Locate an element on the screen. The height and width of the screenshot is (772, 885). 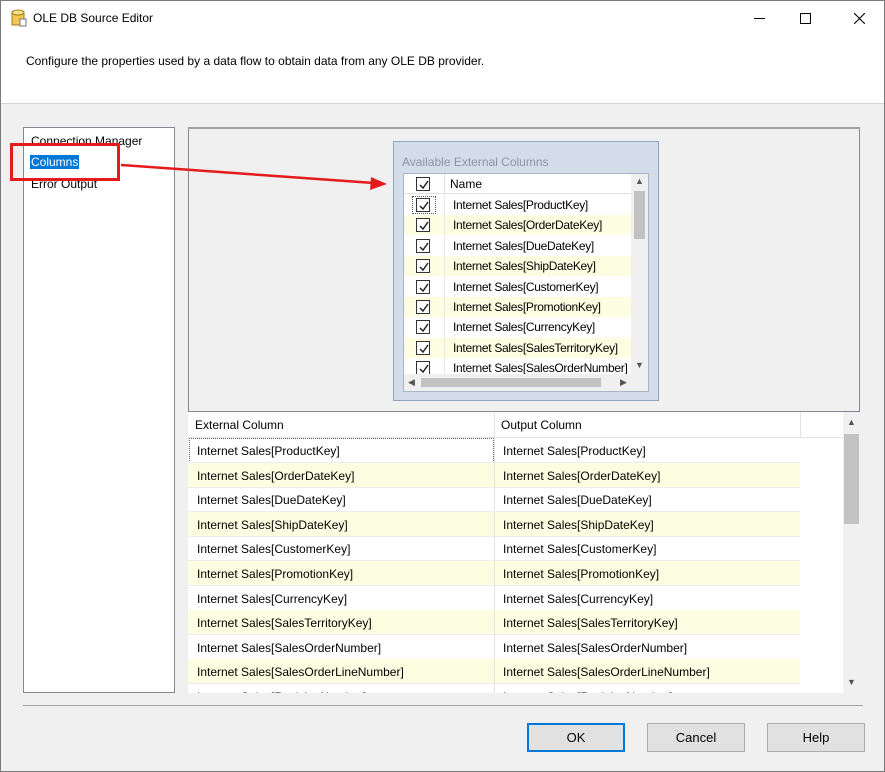
external-column-cell: Internet Sales[PromotionKey] is located at coordinates (275, 574).